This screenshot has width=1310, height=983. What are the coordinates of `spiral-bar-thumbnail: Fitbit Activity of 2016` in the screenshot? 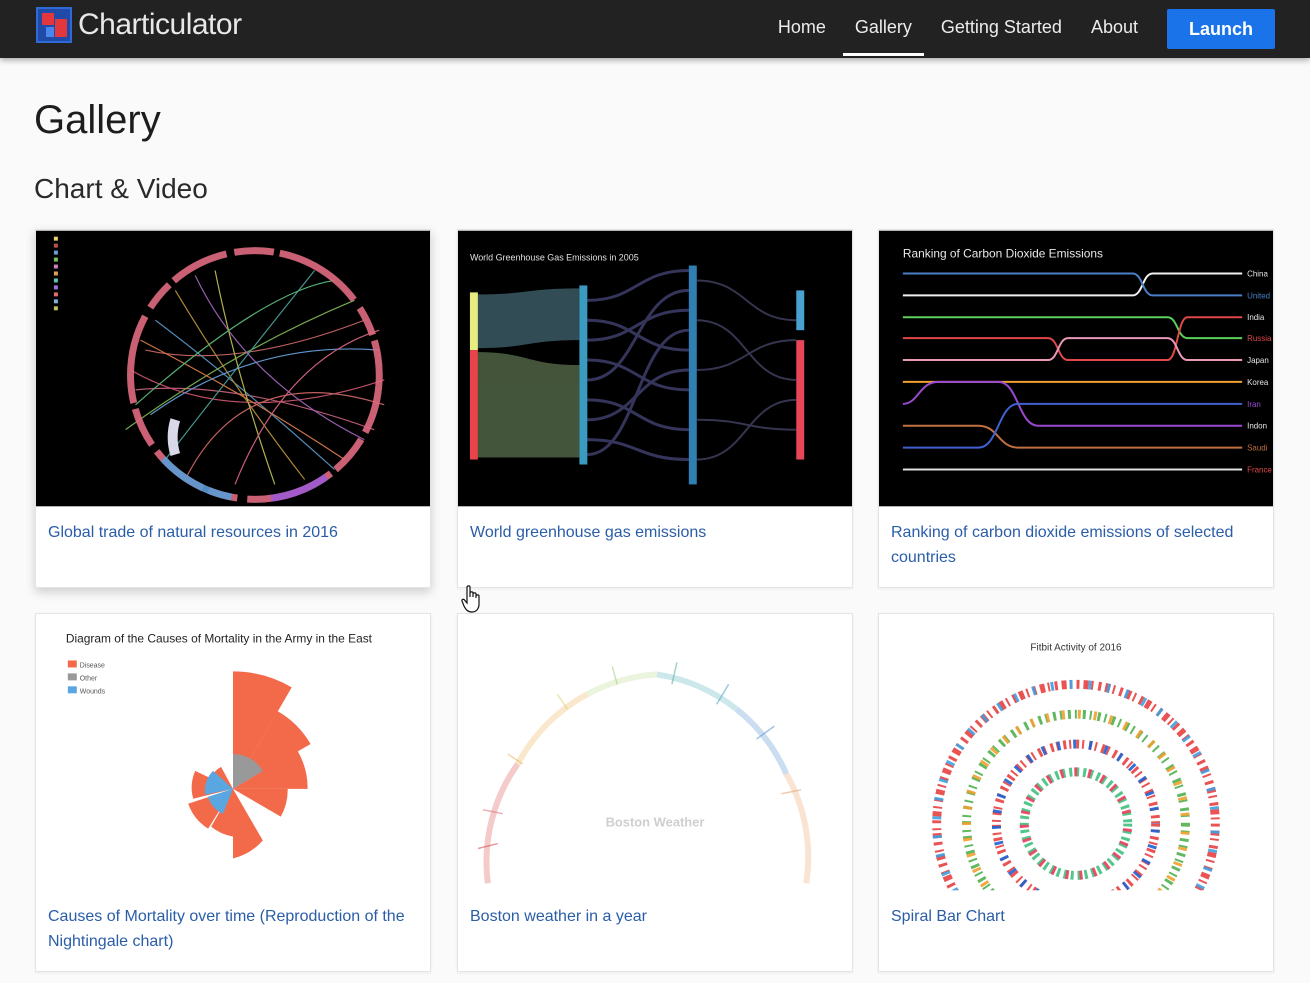 It's located at (1076, 752).